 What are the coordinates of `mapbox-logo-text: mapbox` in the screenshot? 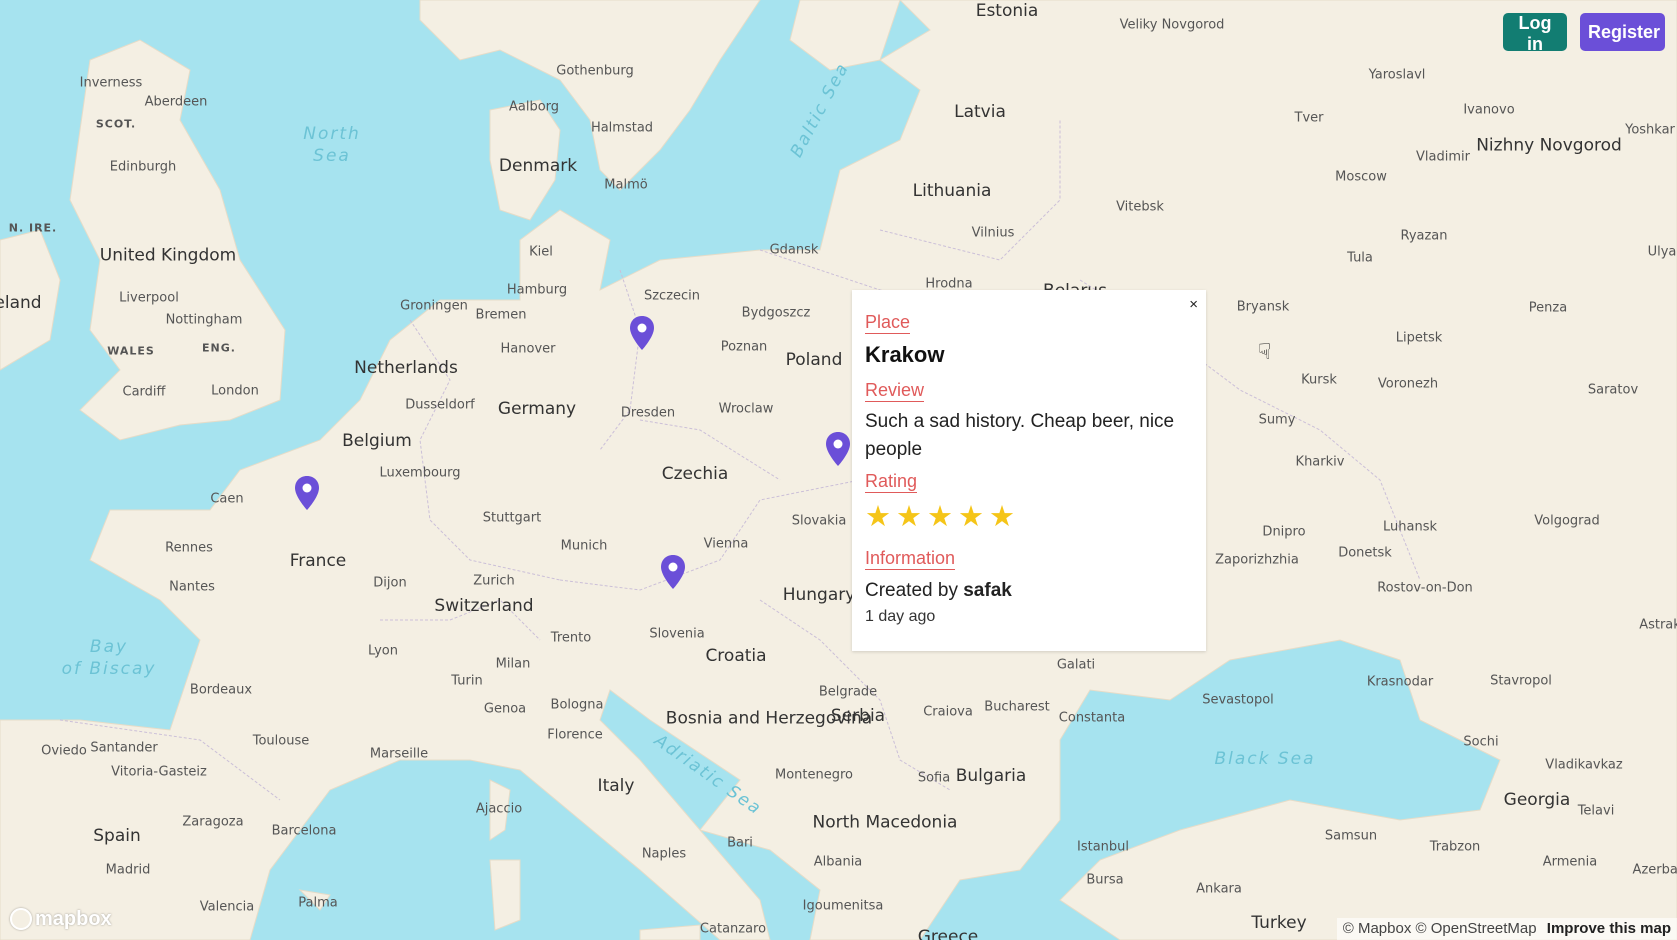 It's located at (73, 918).